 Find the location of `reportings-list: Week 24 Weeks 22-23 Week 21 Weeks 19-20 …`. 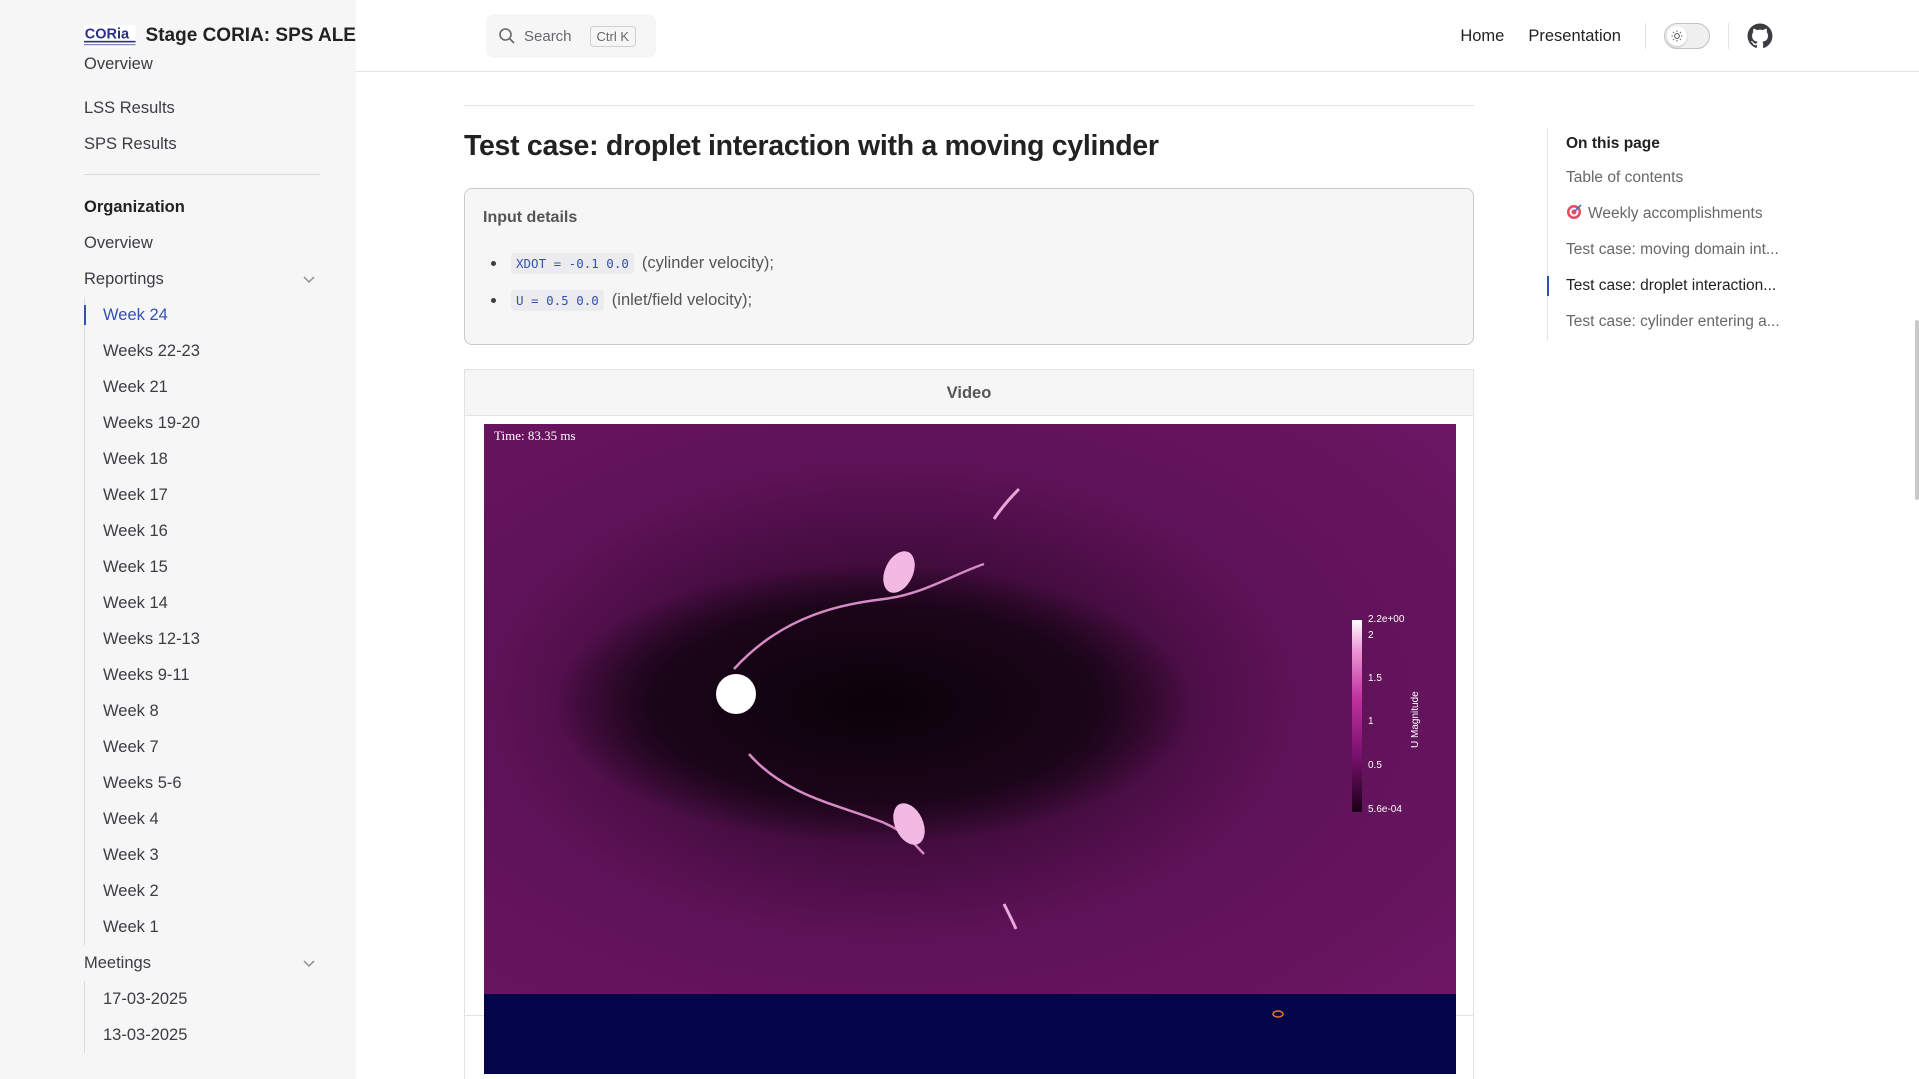

reportings-list: Week 24 Weeks 22-23 Week 21 Weeks 19-20 … is located at coordinates (202, 621).